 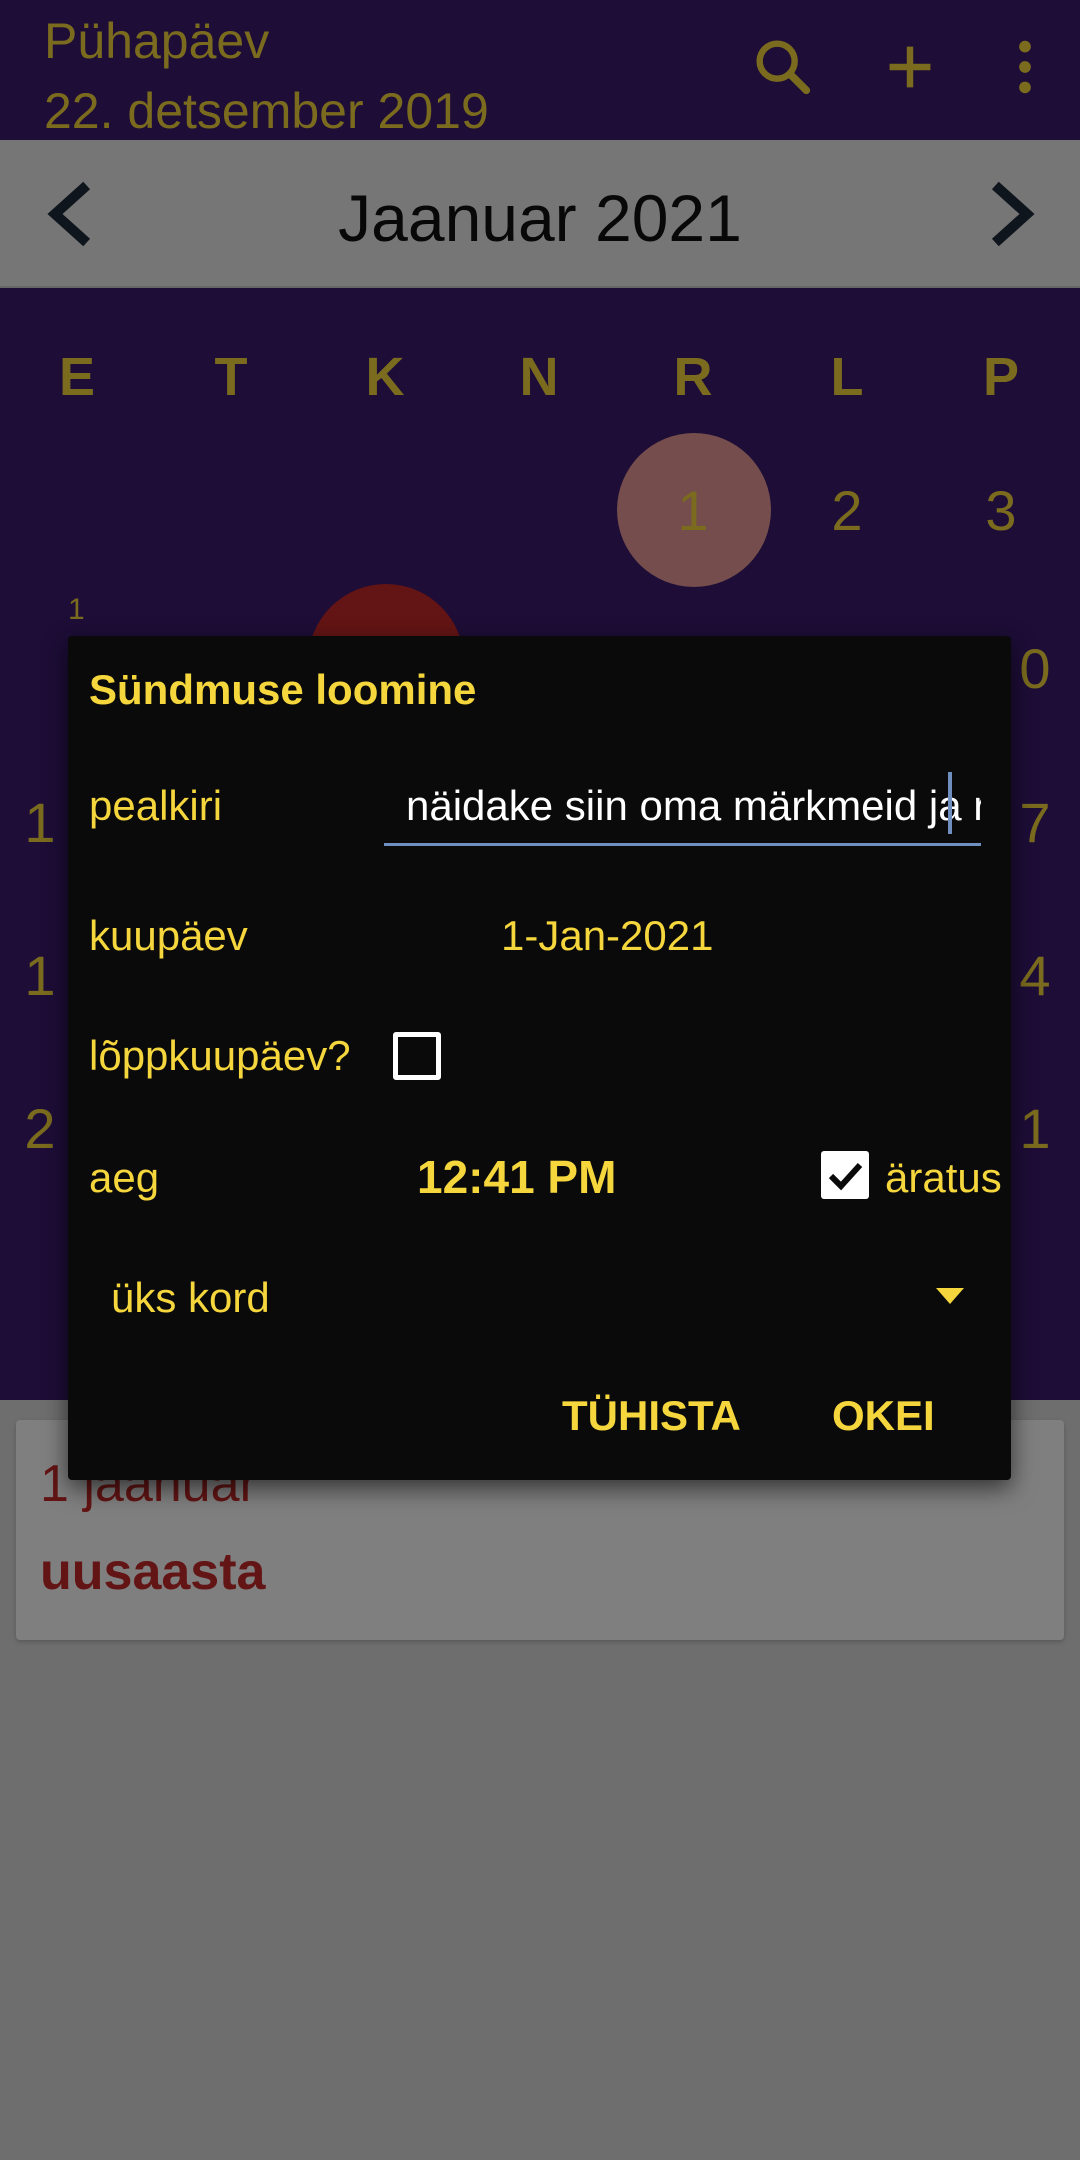 What do you see at coordinates (950, 803) in the screenshot?
I see `text-cursor` at bounding box center [950, 803].